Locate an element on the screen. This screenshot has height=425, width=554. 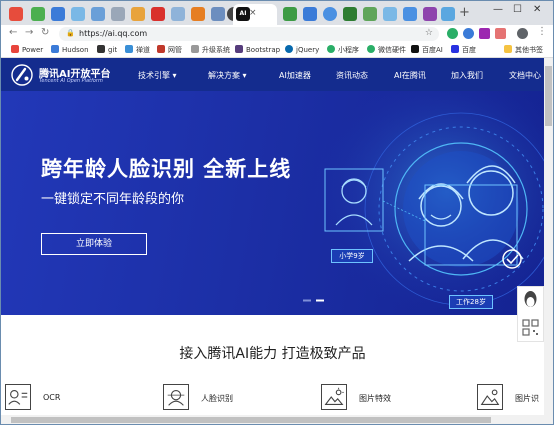
menu-kebab-icon: ⋮ is located at coordinates (542, 31).